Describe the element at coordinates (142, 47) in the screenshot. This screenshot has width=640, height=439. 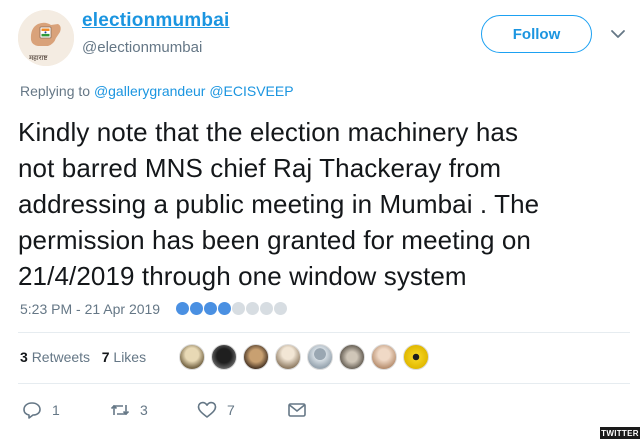
I see `user-handle: @electionmumbai` at that location.